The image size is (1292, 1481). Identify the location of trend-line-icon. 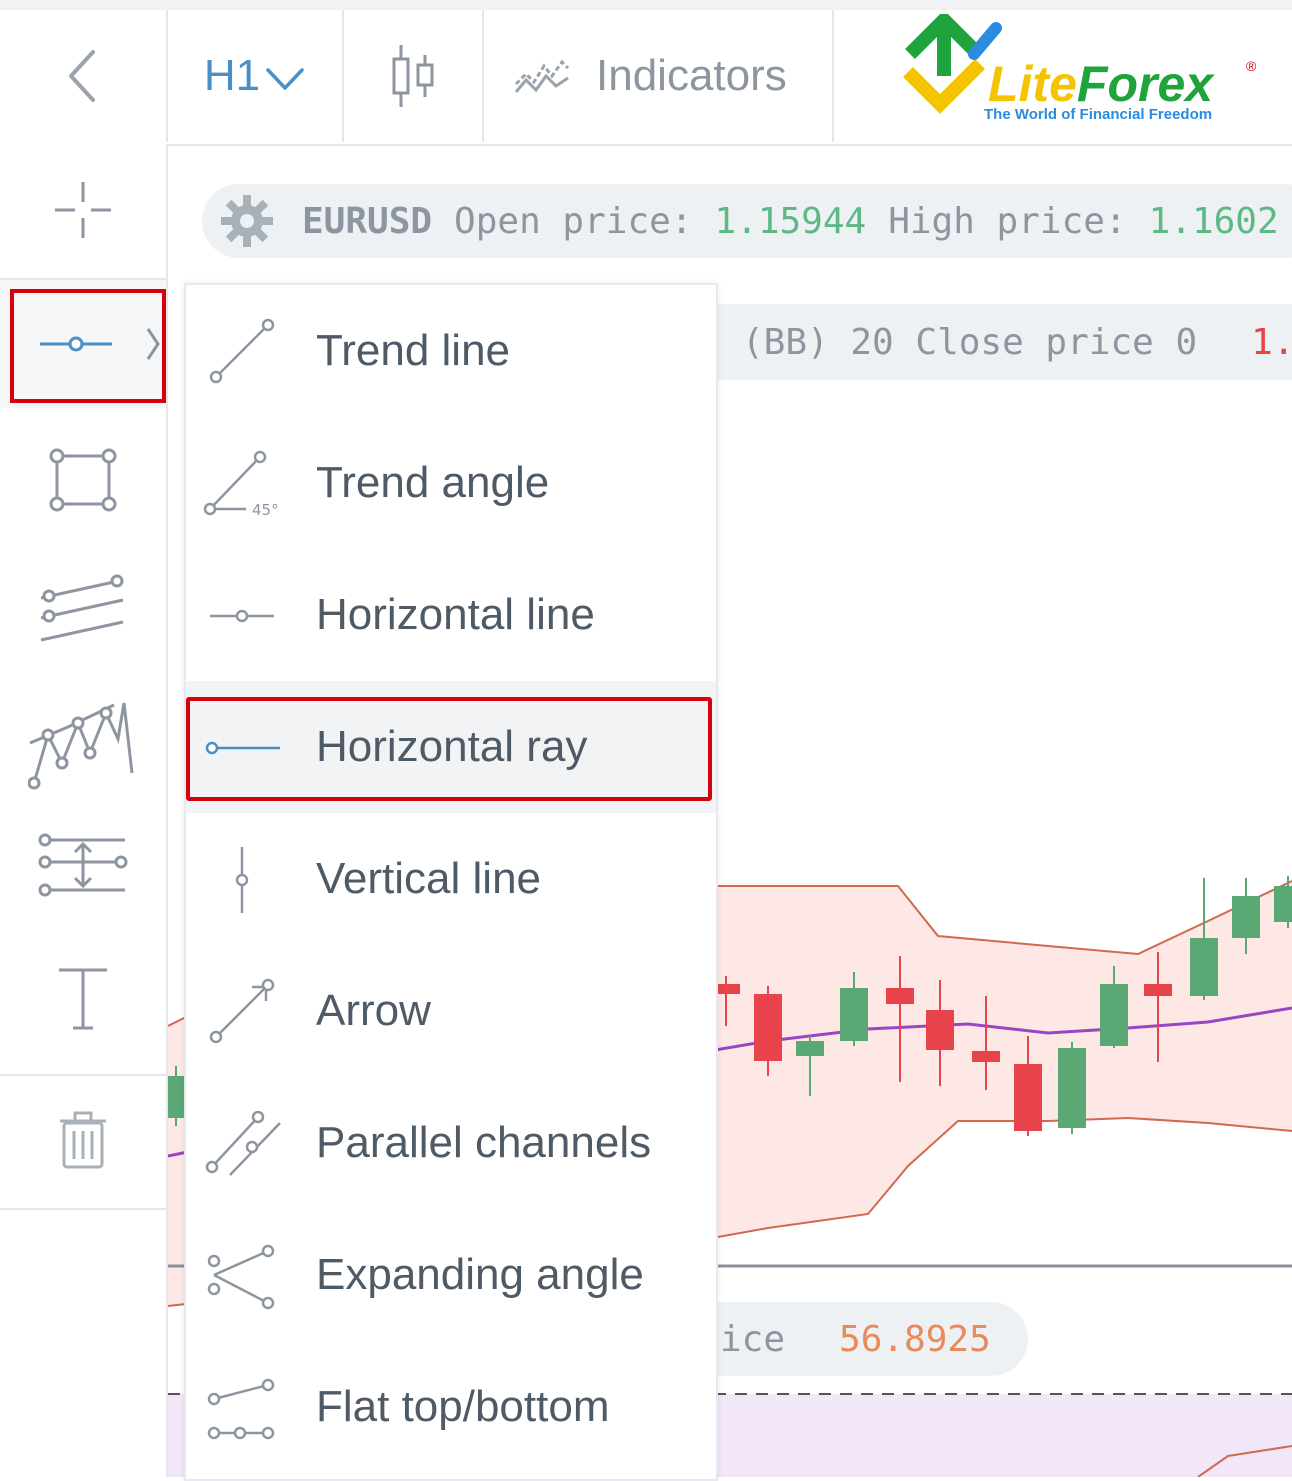
(242, 351).